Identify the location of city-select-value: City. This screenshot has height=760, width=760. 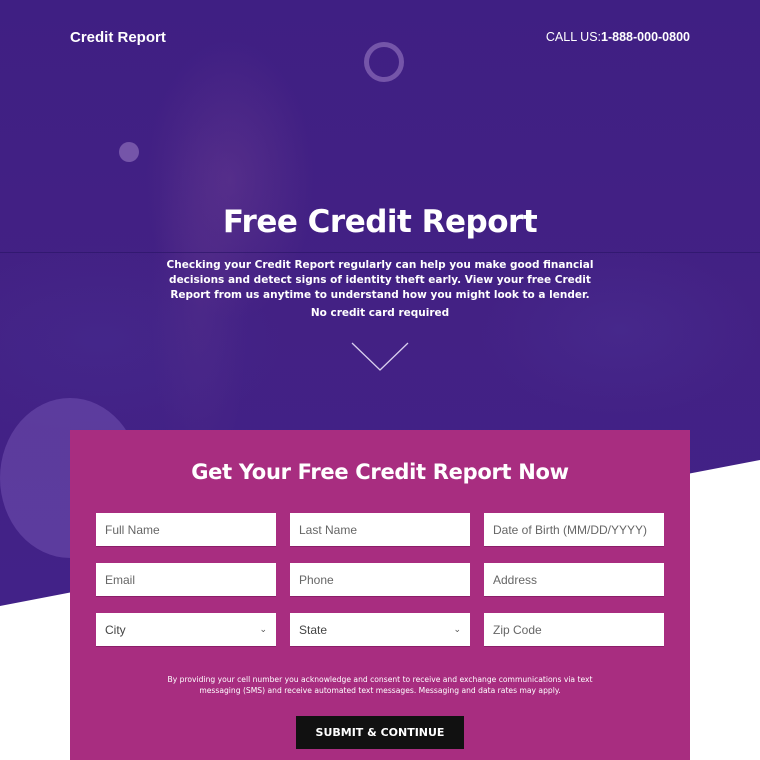
(115, 629).